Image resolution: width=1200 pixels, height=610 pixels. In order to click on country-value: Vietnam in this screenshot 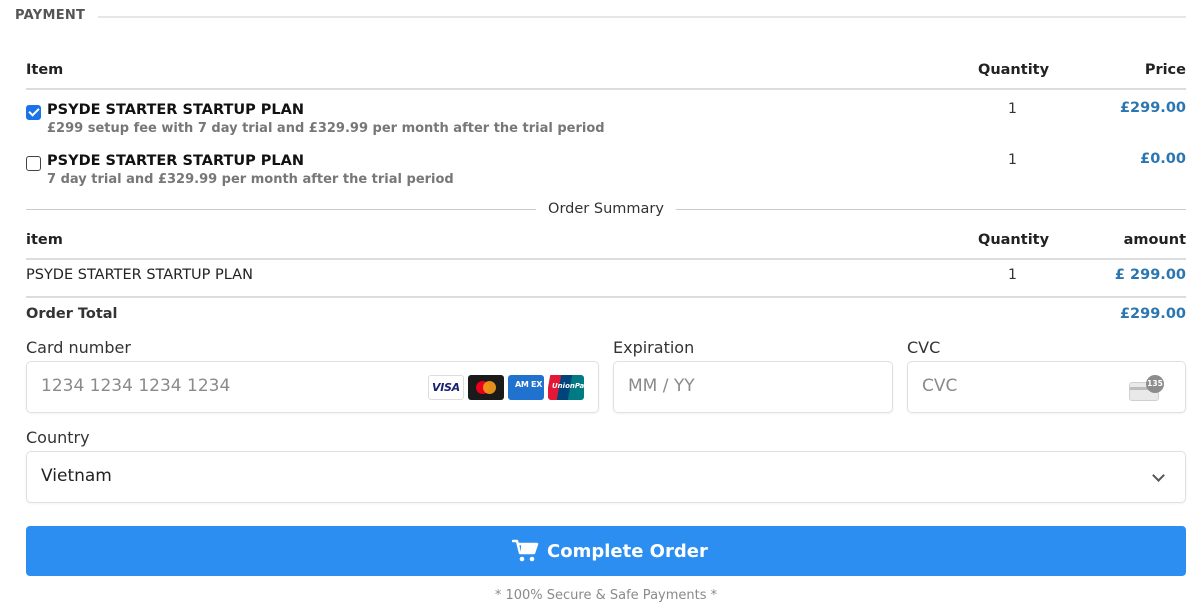, I will do `click(76, 476)`.